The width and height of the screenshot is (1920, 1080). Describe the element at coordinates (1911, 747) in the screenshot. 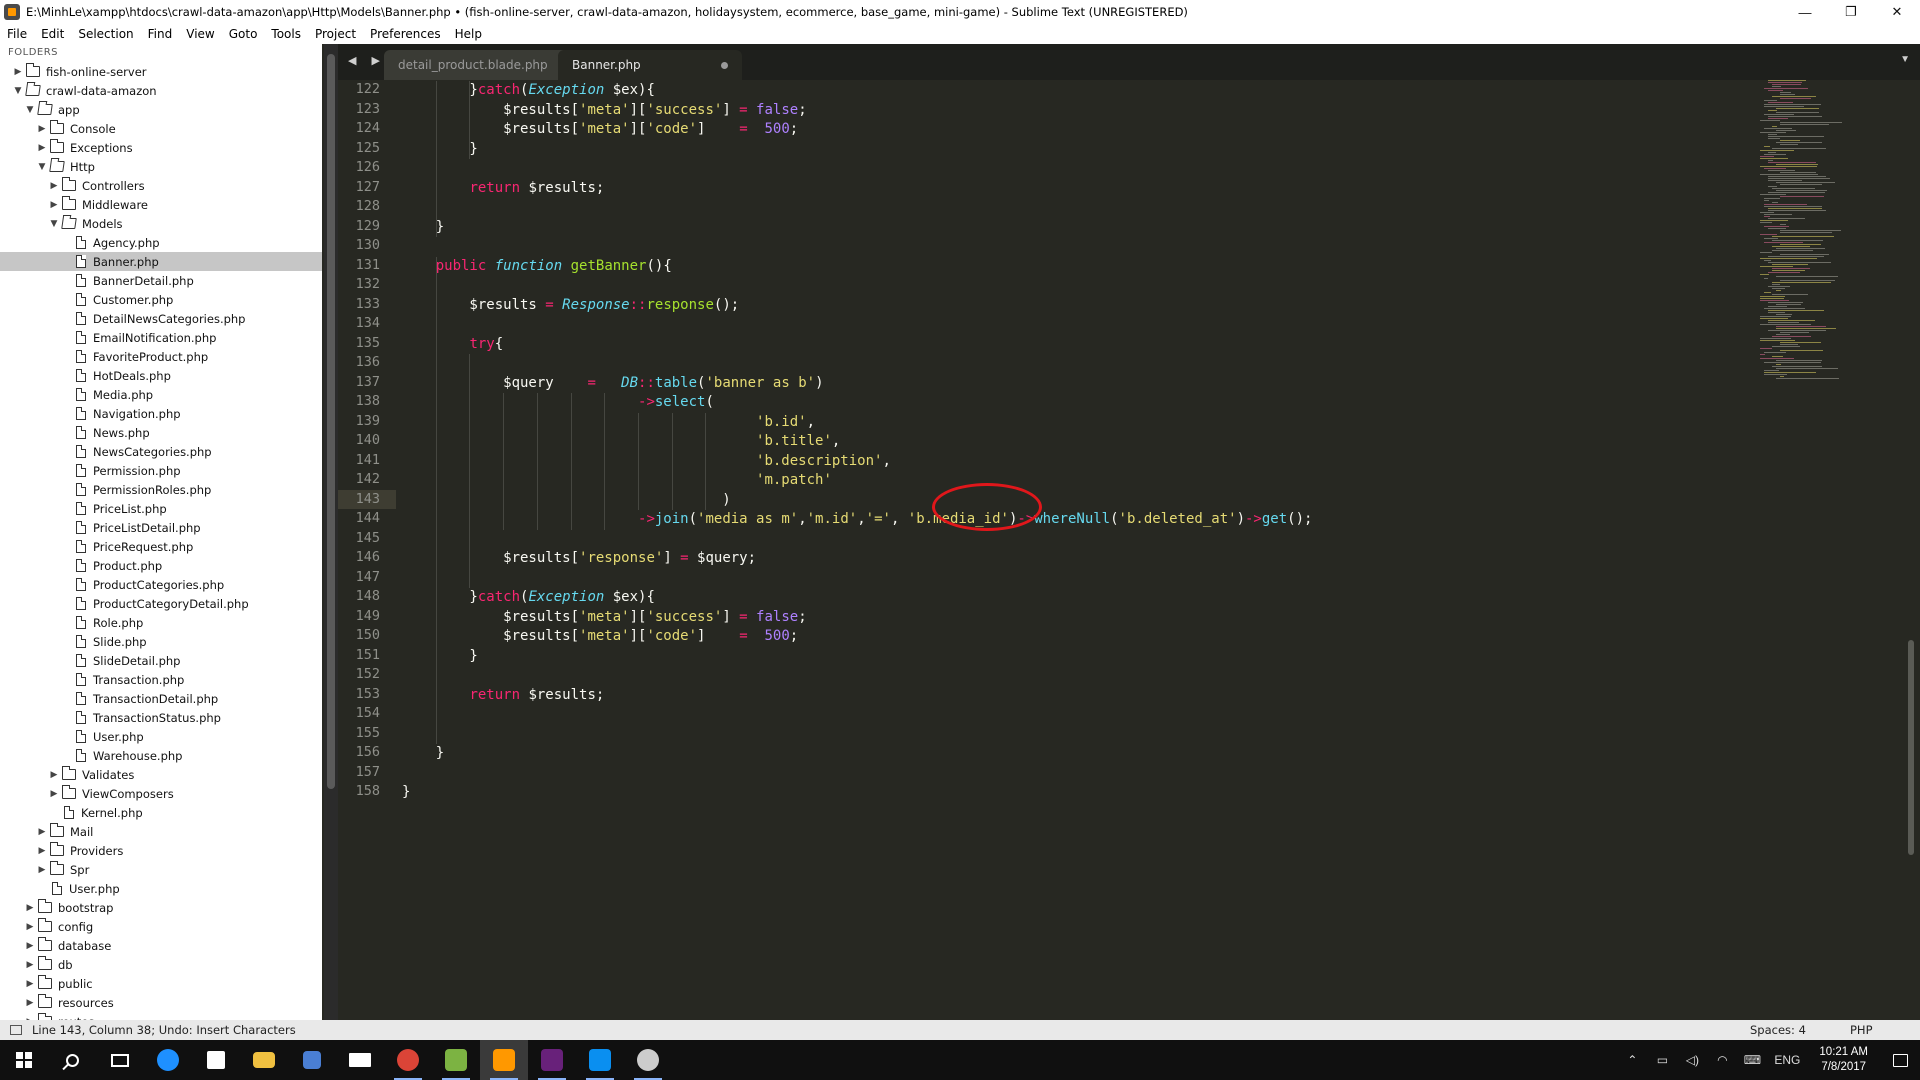

I see `editor-scroll-thumb` at that location.